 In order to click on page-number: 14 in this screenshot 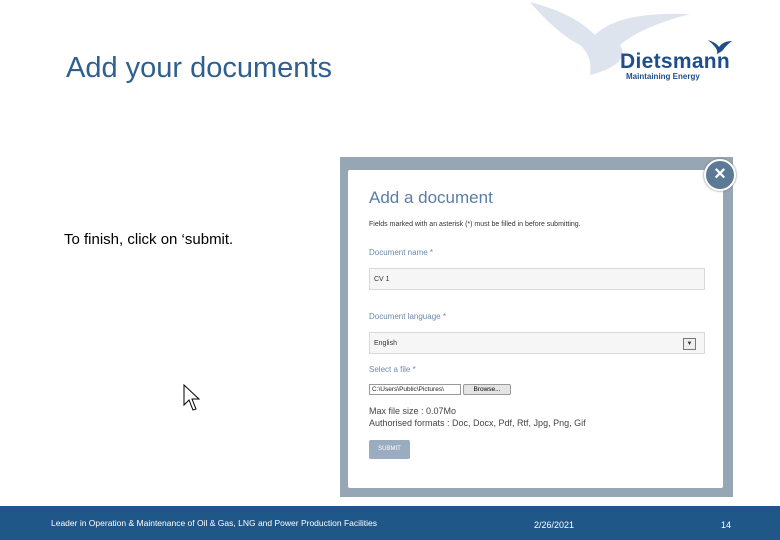, I will do `click(726, 525)`.